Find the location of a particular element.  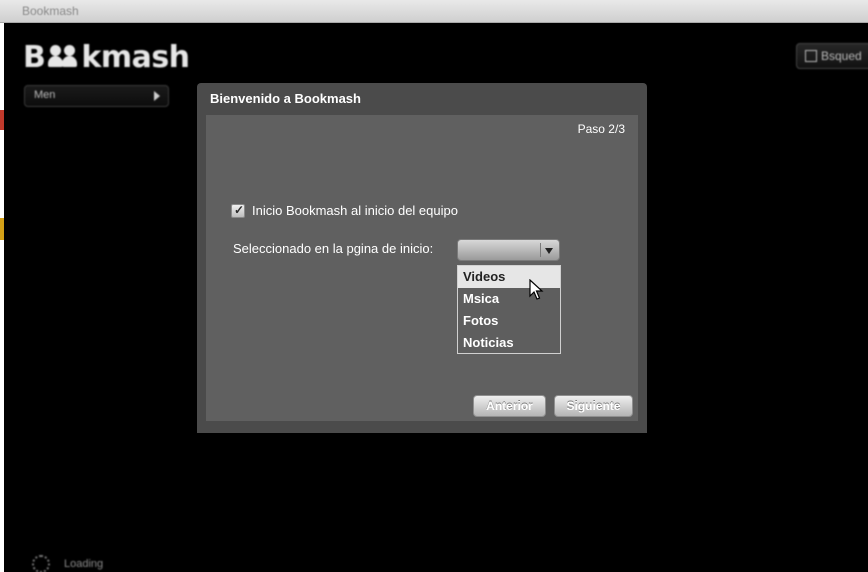

chevron-down-icon is located at coordinates (549, 251).